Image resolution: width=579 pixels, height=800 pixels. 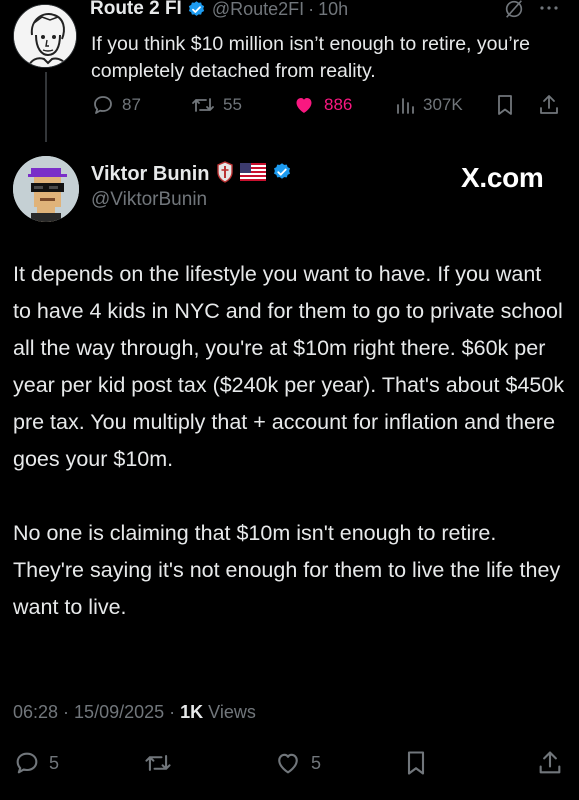 I want to click on parent-avatar, so click(x=45, y=36).